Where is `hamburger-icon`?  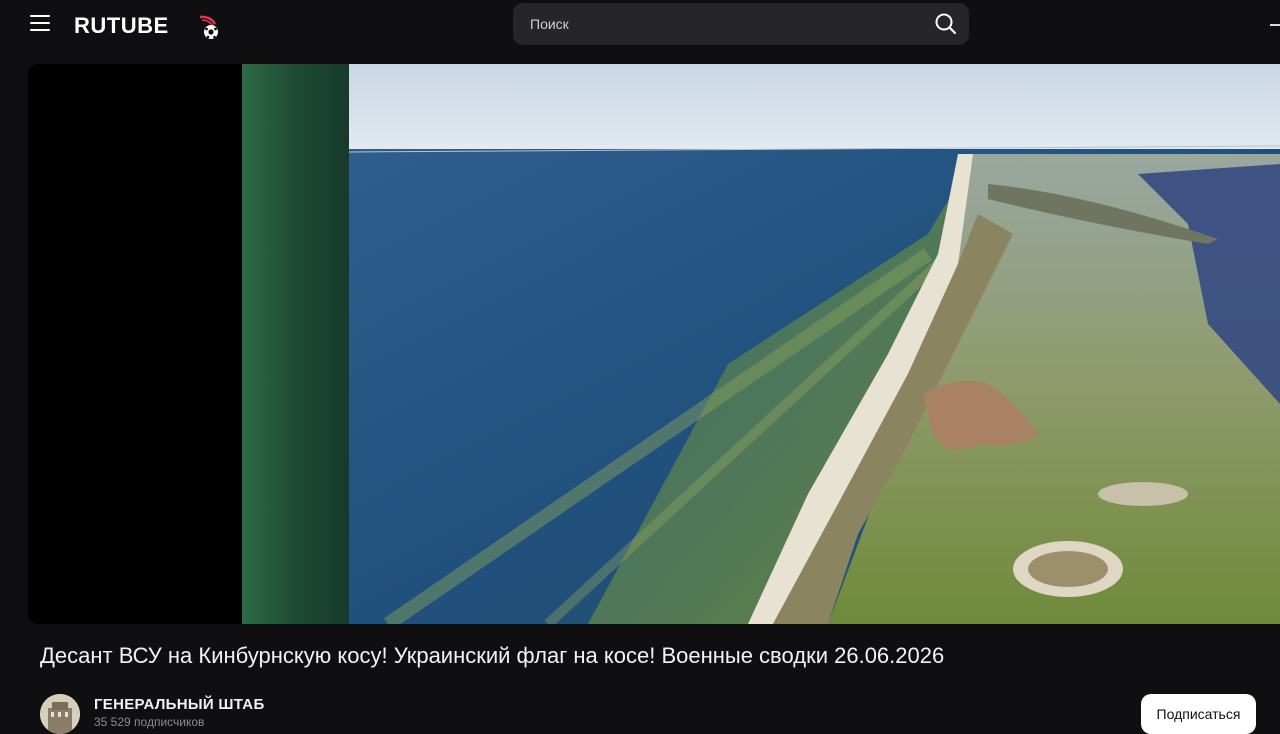 hamburger-icon is located at coordinates (40, 23).